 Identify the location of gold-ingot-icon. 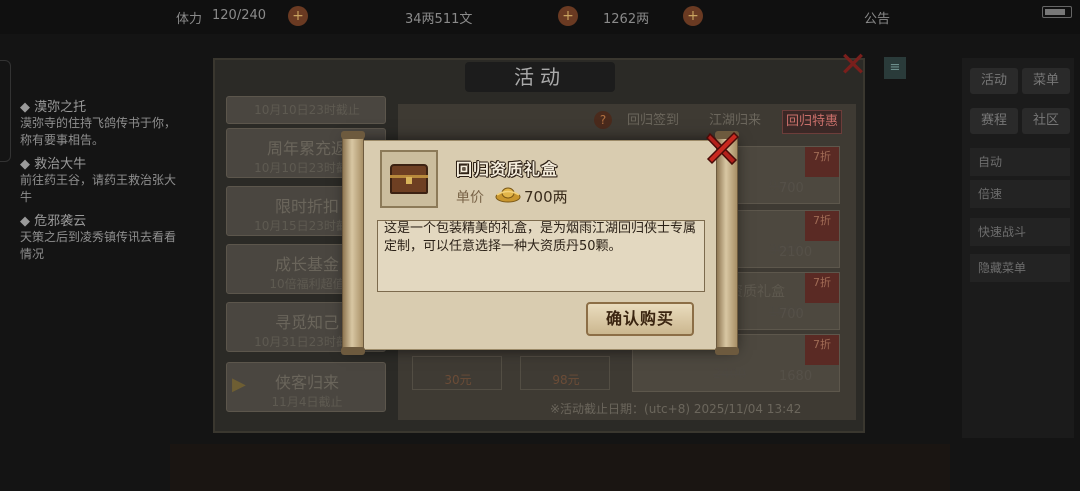
(508, 195).